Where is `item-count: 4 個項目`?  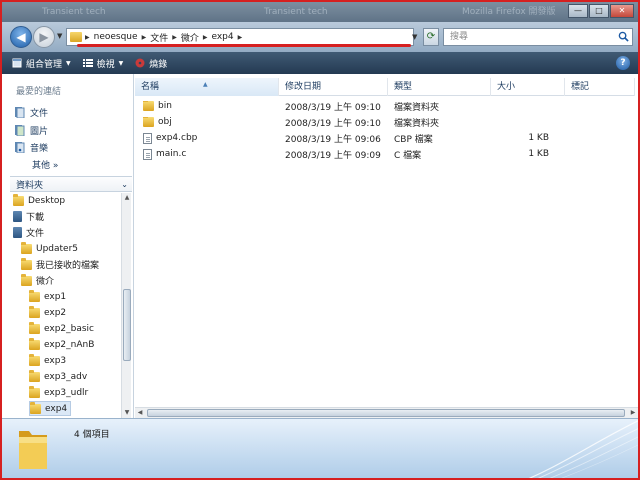 item-count: 4 個項目 is located at coordinates (92, 435).